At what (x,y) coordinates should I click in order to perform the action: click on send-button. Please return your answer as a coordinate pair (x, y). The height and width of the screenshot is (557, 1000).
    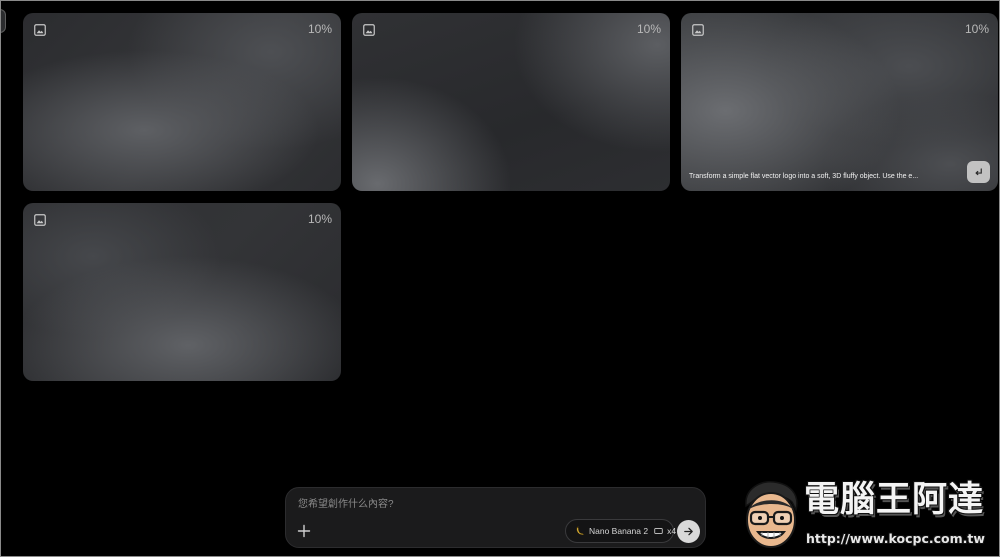
    Looking at the image, I should click on (688, 531).